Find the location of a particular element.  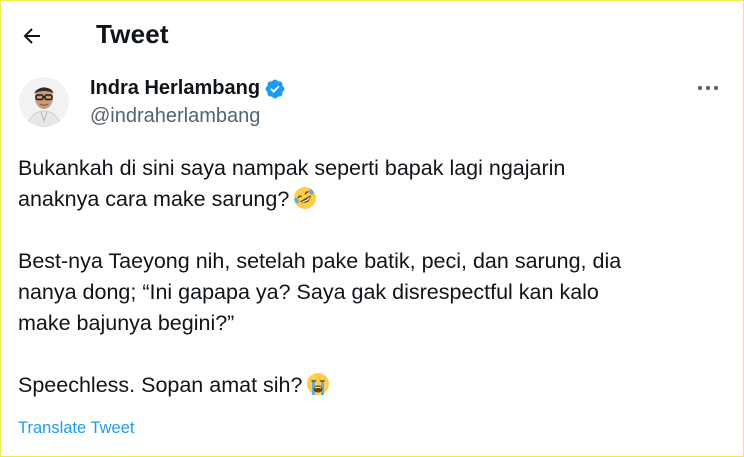

author-name-row: Indra Herlambang is located at coordinates (188, 88).